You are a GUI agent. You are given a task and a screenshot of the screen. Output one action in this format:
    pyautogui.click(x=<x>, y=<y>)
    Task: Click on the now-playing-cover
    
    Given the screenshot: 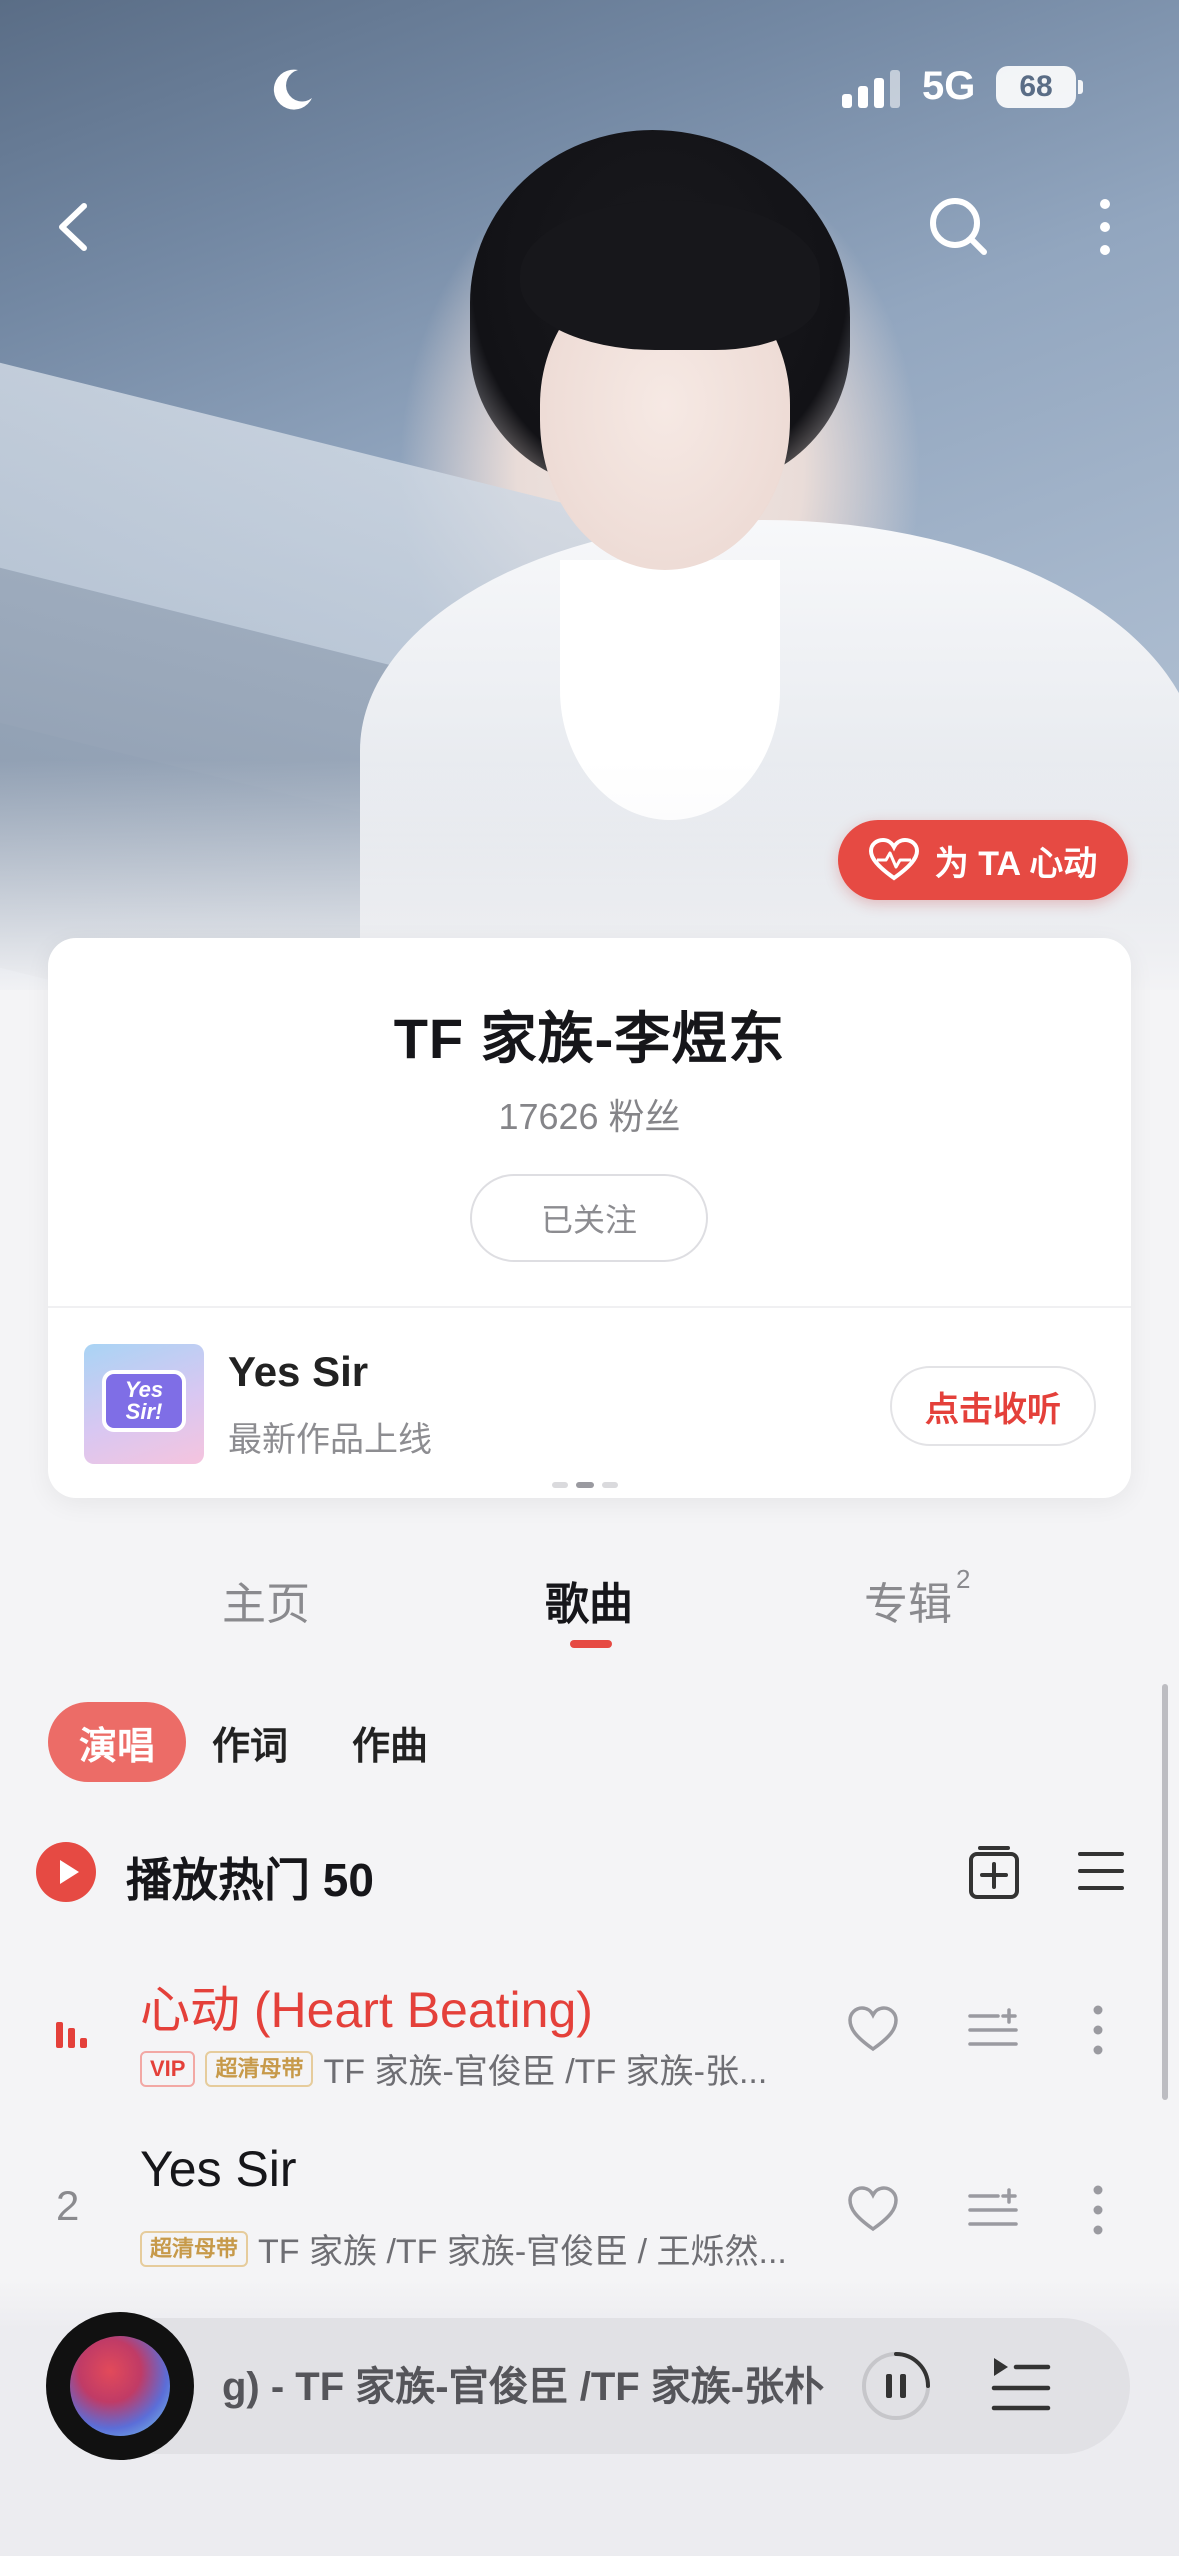 What is the action you would take?
    pyautogui.click(x=120, y=2386)
    